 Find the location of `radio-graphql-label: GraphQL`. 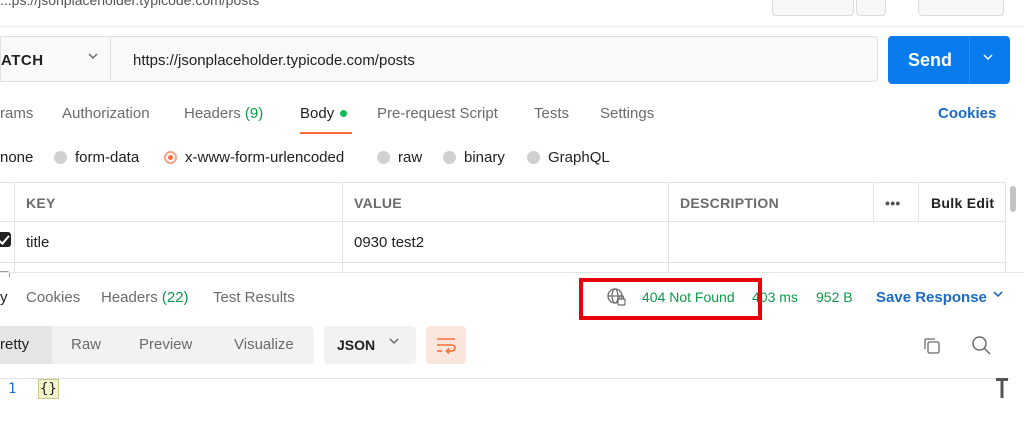

radio-graphql-label: GraphQL is located at coordinates (579, 157).